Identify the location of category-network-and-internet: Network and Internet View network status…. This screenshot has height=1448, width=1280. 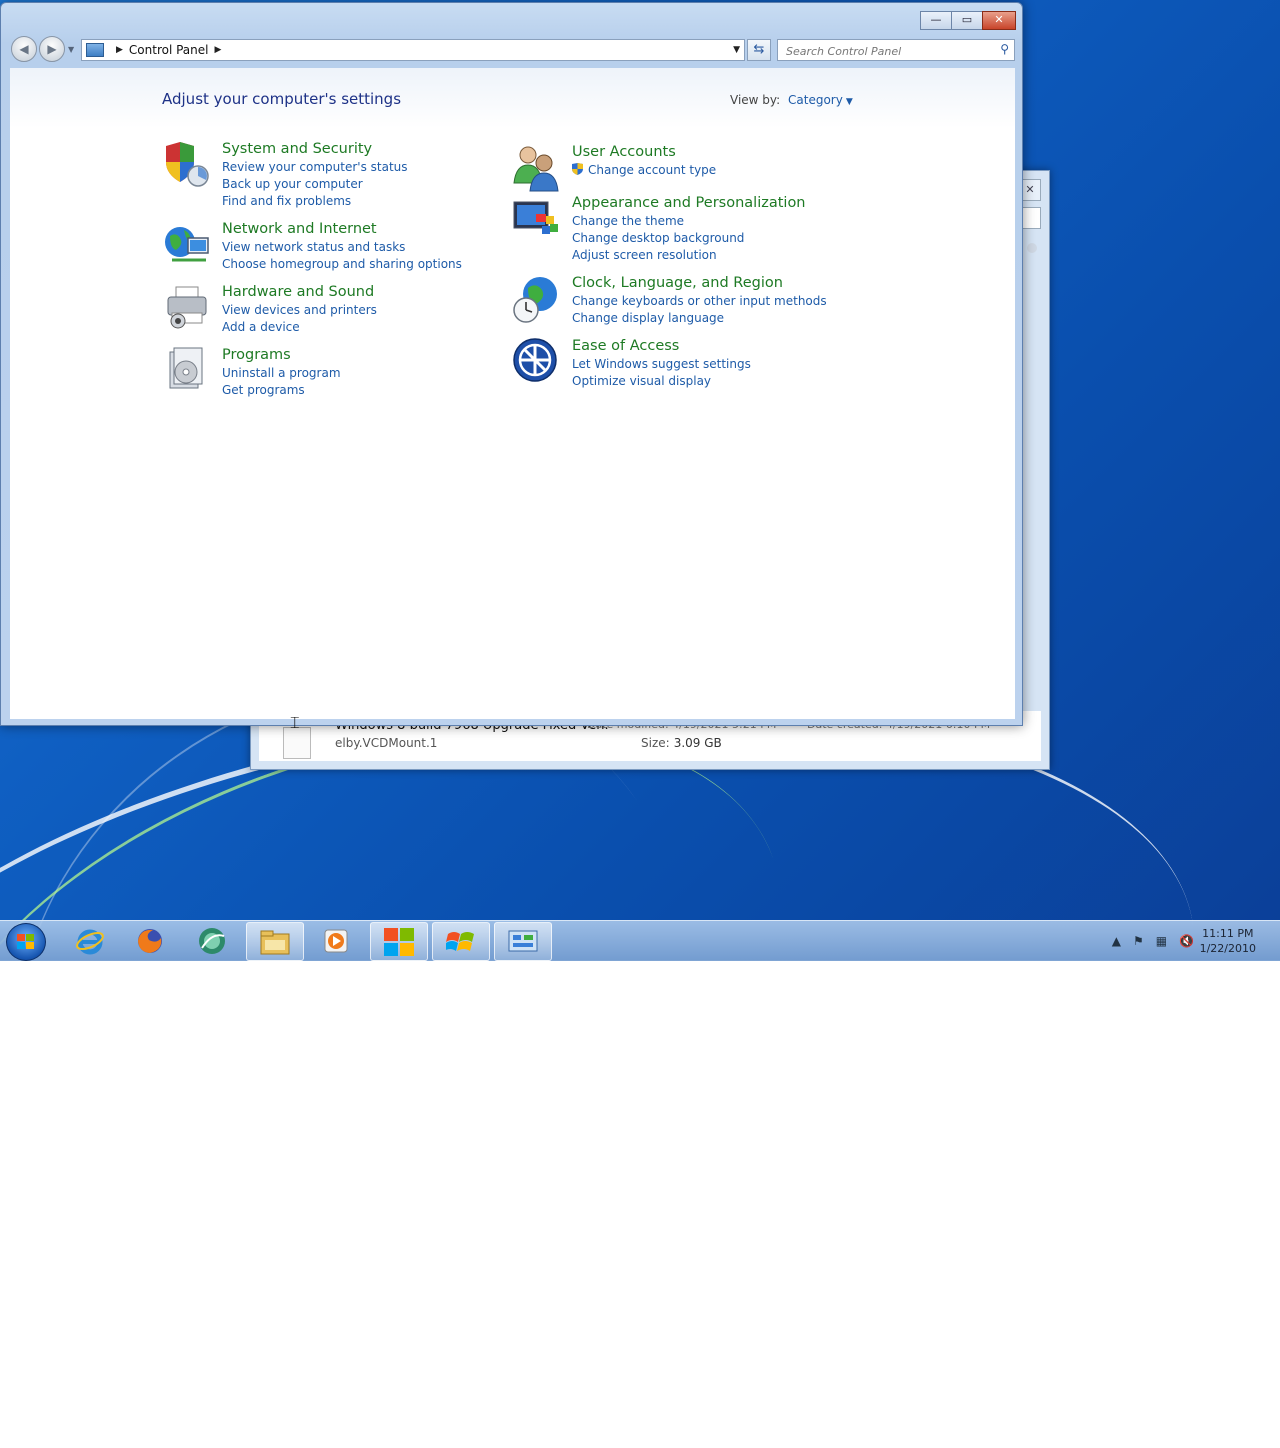
(312, 246).